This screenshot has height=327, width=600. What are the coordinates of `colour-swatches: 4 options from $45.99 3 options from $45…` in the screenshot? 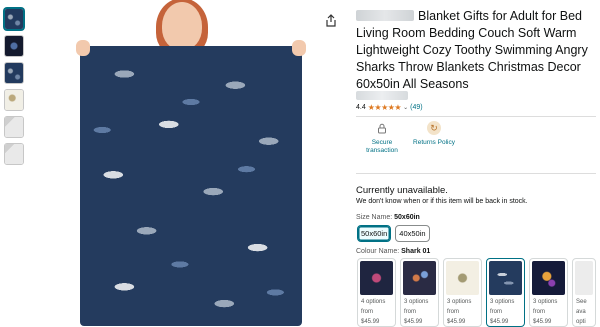 It's located at (476, 292).